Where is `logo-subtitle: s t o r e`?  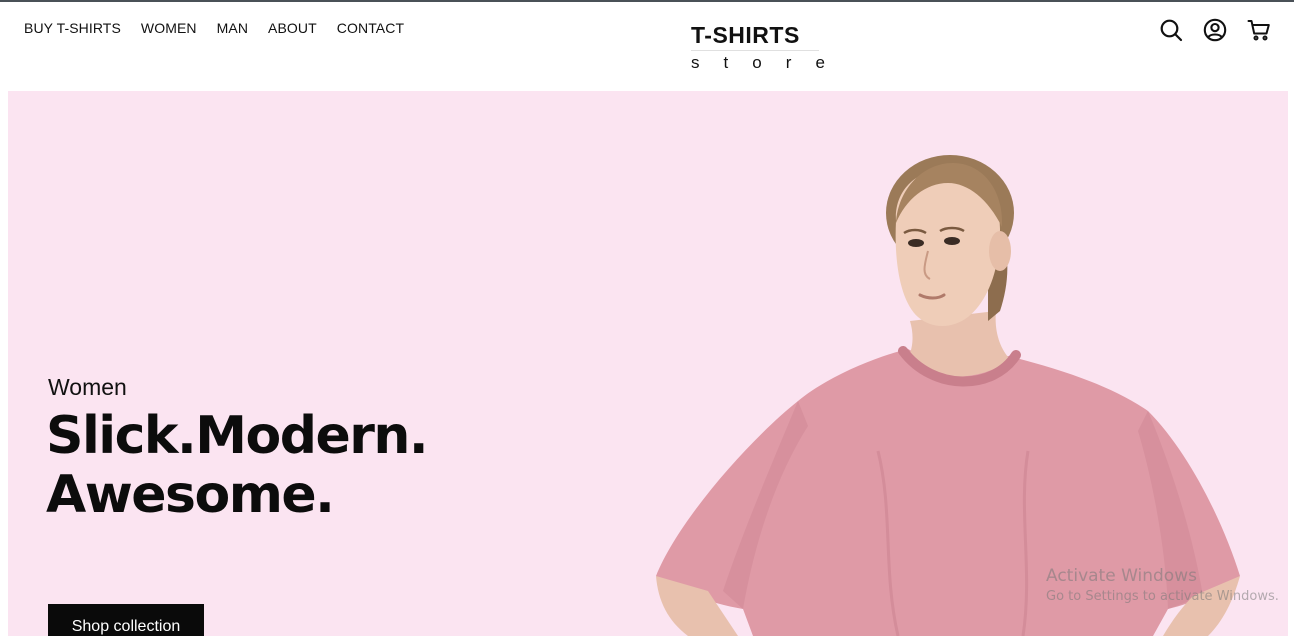 logo-subtitle: s t o r e is located at coordinates (758, 63).